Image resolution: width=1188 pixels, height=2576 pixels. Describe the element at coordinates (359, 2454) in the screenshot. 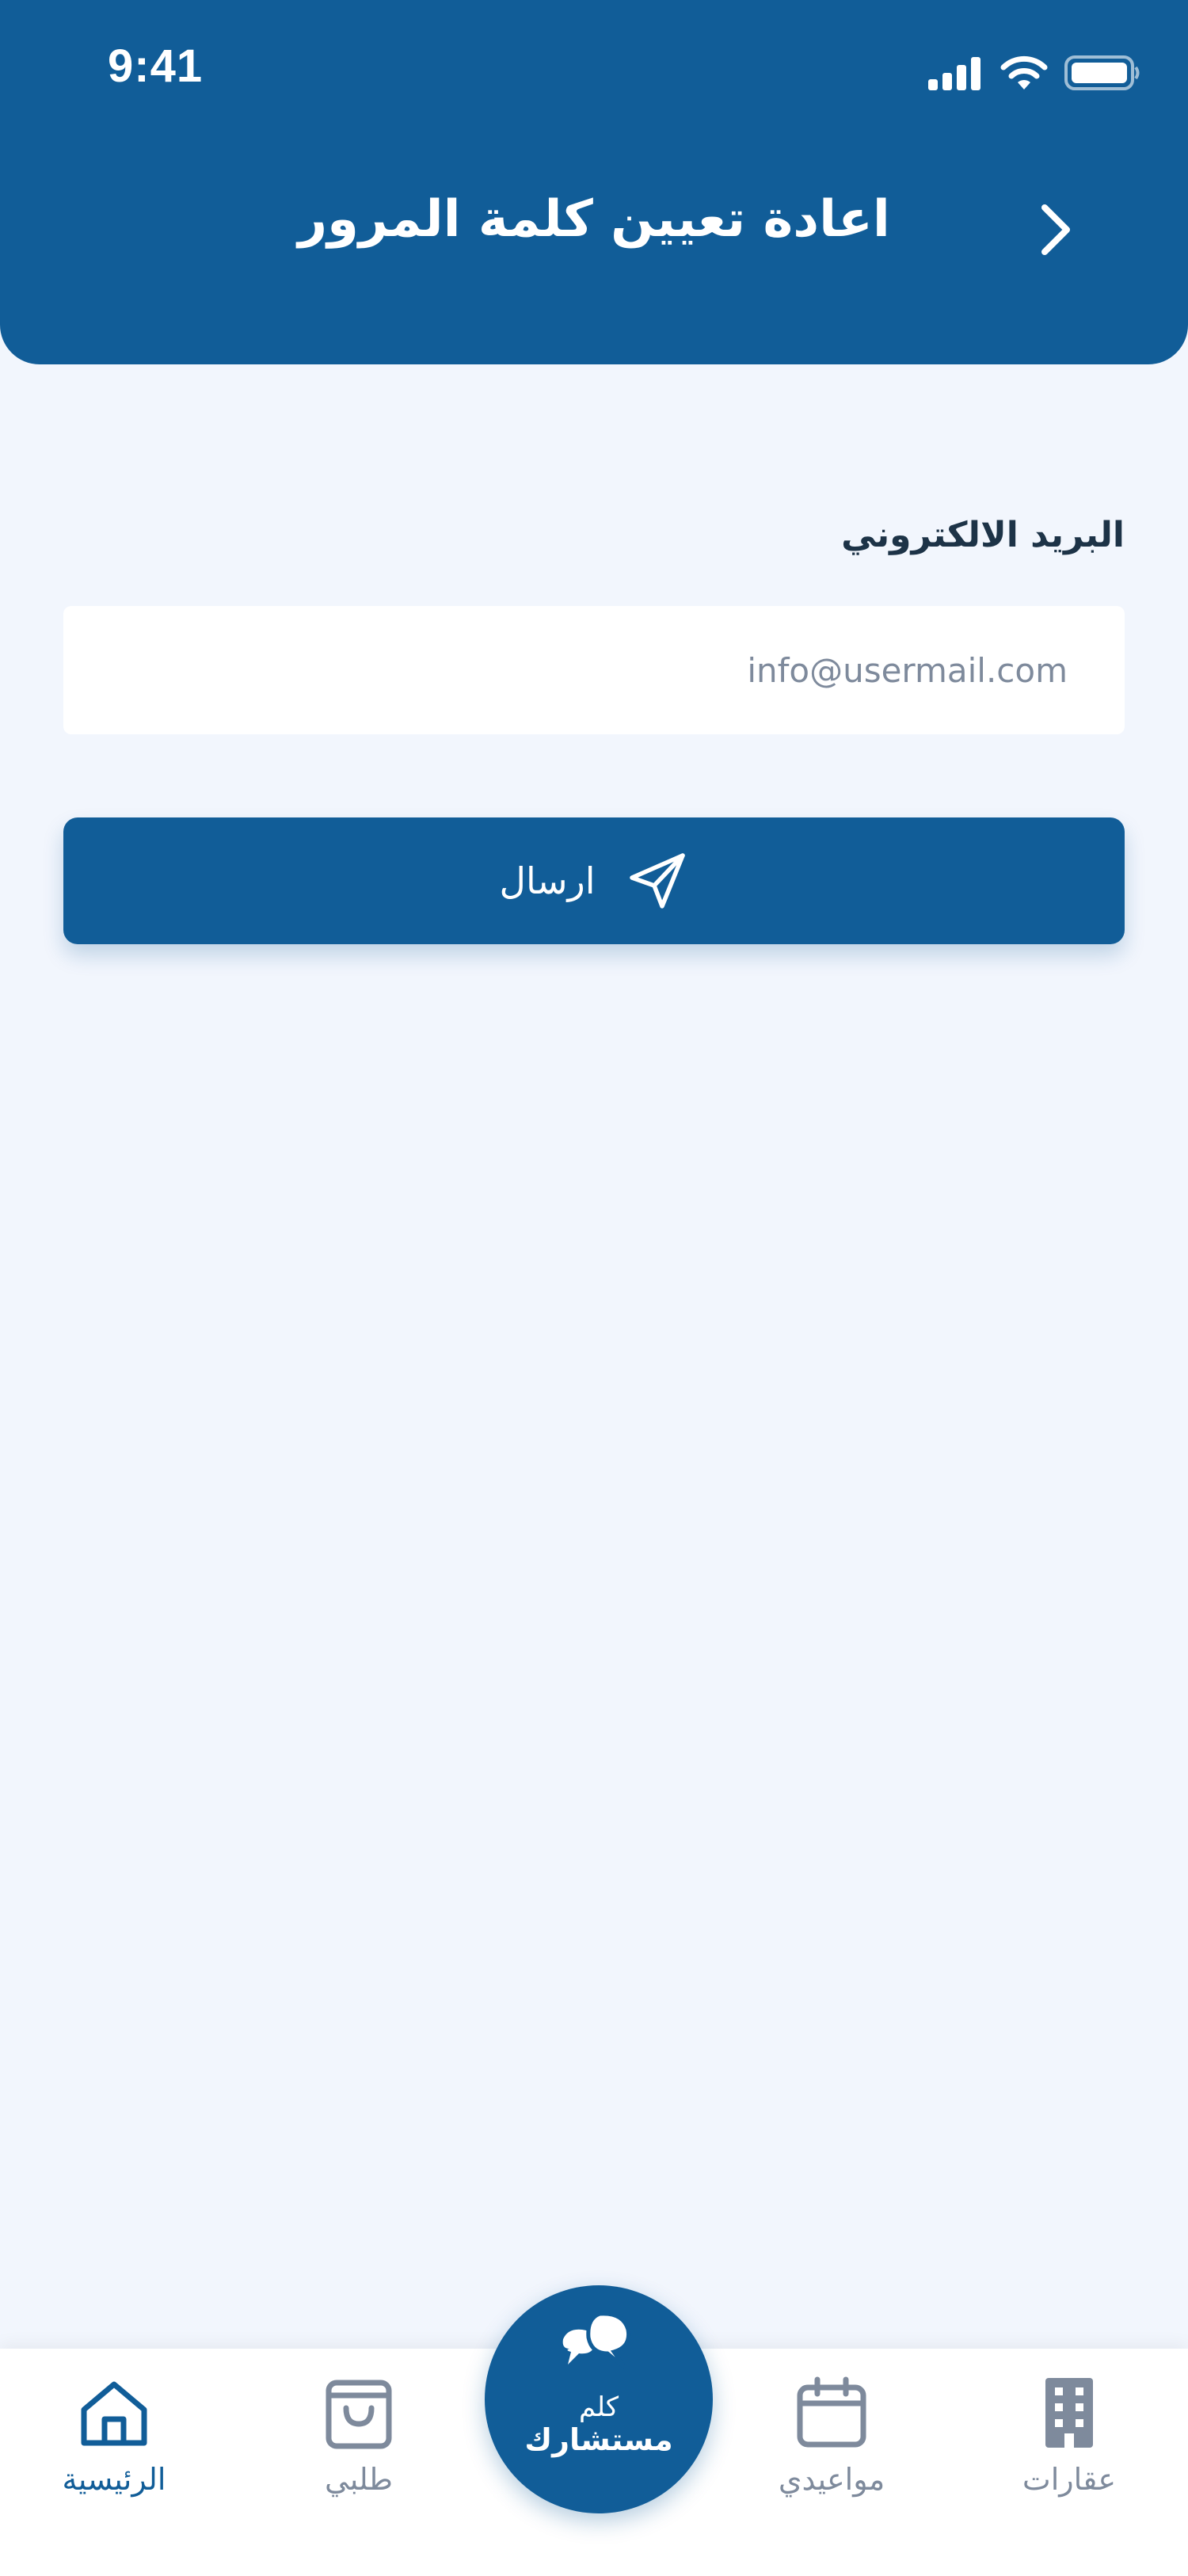

I see `nav-item-orders: طلبي` at that location.